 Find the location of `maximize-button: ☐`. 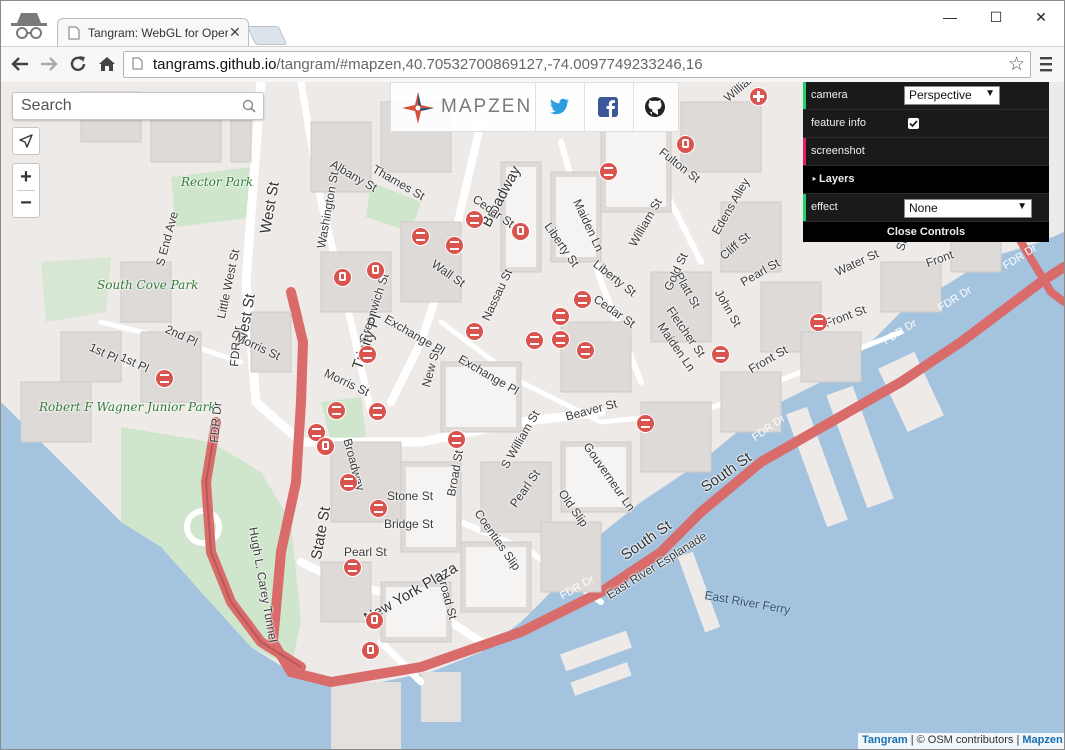

maximize-button: ☐ is located at coordinates (996, 17).